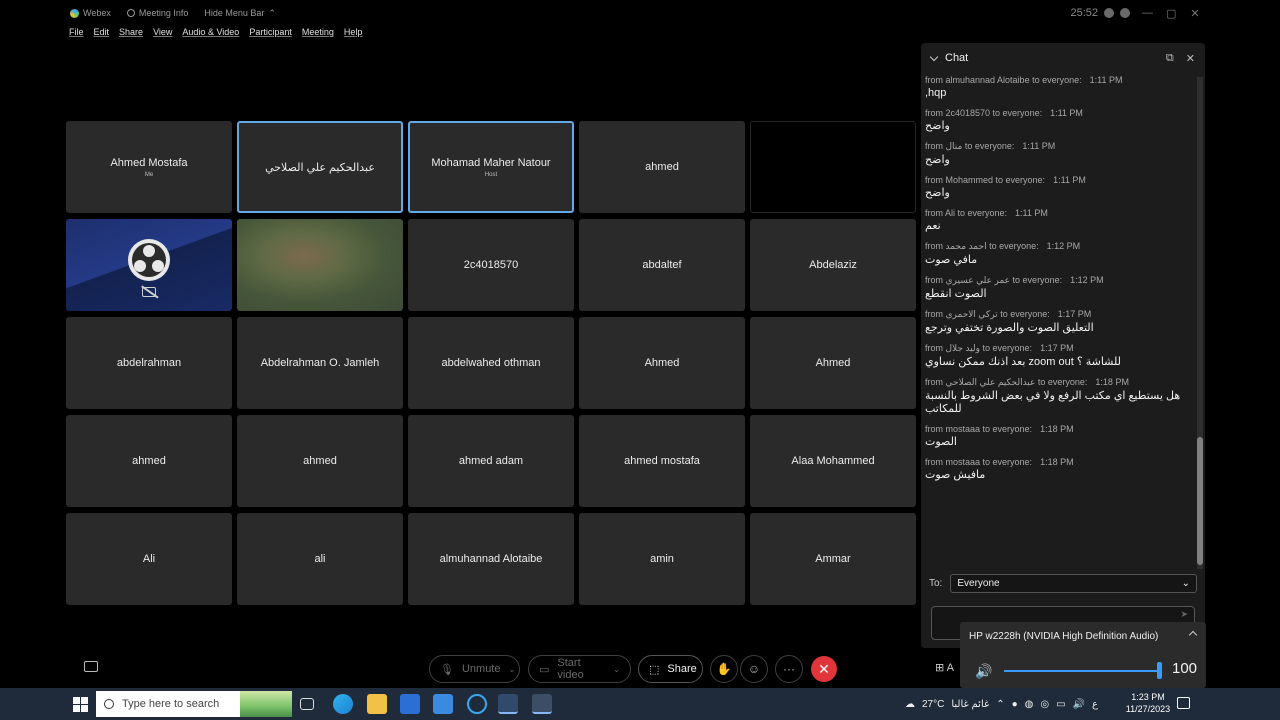 The width and height of the screenshot is (1280, 720). I want to click on participant-name: Ali, so click(149, 559).